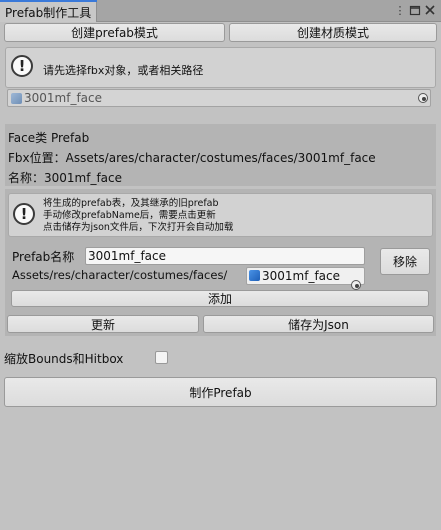 This screenshot has height=530, width=441. Describe the element at coordinates (65, 178) in the screenshot. I see `name-label: 名称：3001mf_face` at that location.